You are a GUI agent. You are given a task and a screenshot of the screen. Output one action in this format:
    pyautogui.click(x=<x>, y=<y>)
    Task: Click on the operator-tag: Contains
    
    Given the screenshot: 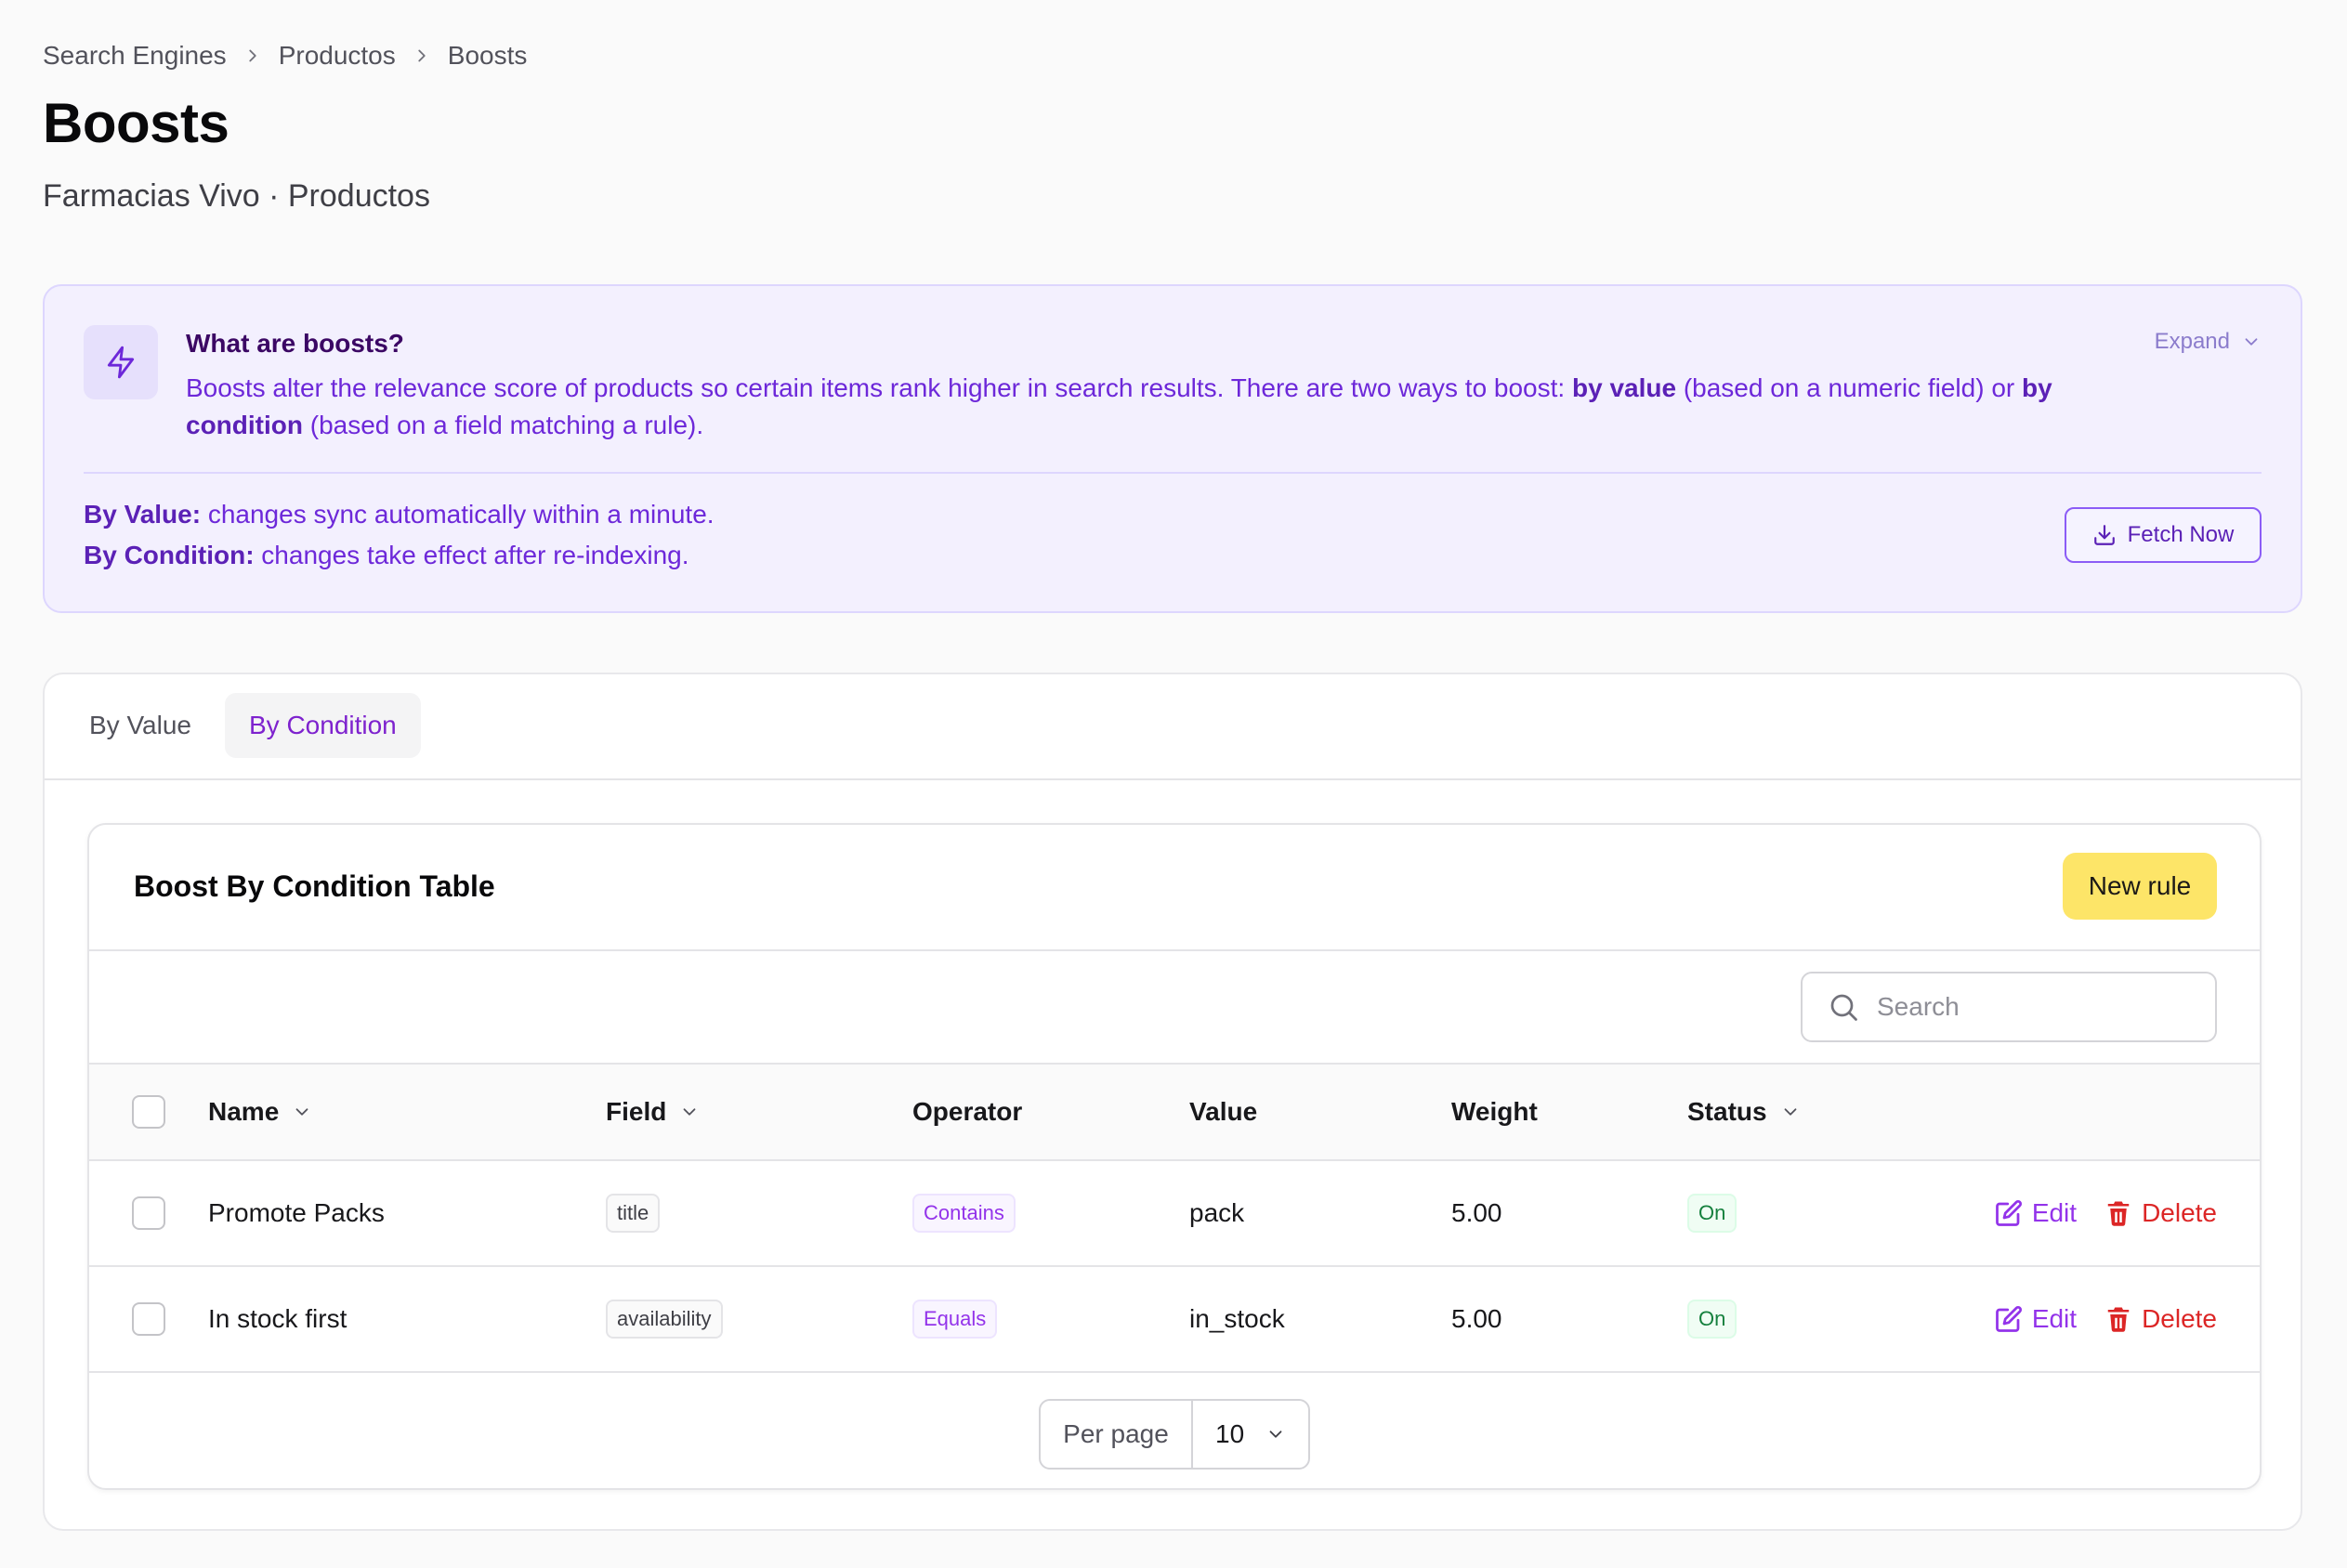 What is the action you would take?
    pyautogui.click(x=964, y=1213)
    